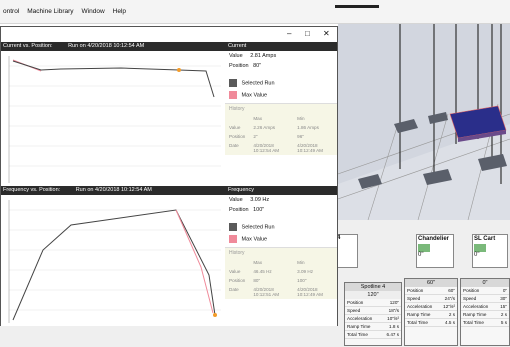 The image size is (510, 347). Describe the element at coordinates (258, 262) in the screenshot. I see `col-max: Max` at that location.